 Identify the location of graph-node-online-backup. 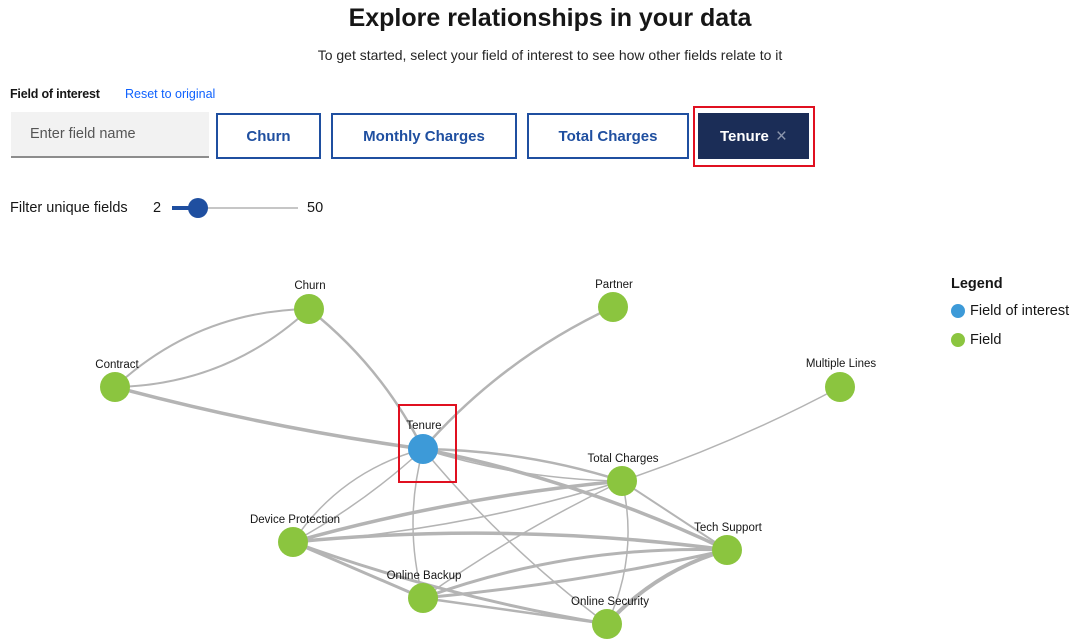
(423, 598).